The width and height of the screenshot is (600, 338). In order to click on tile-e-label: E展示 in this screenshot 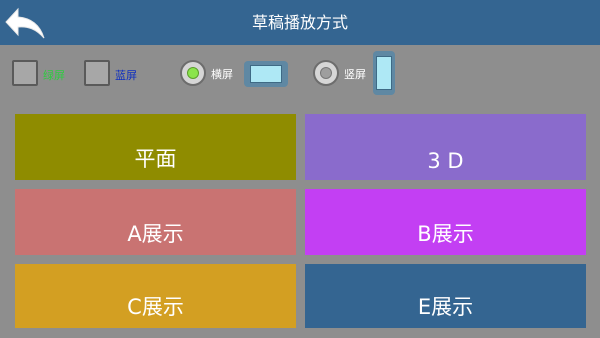, I will do `click(445, 307)`.